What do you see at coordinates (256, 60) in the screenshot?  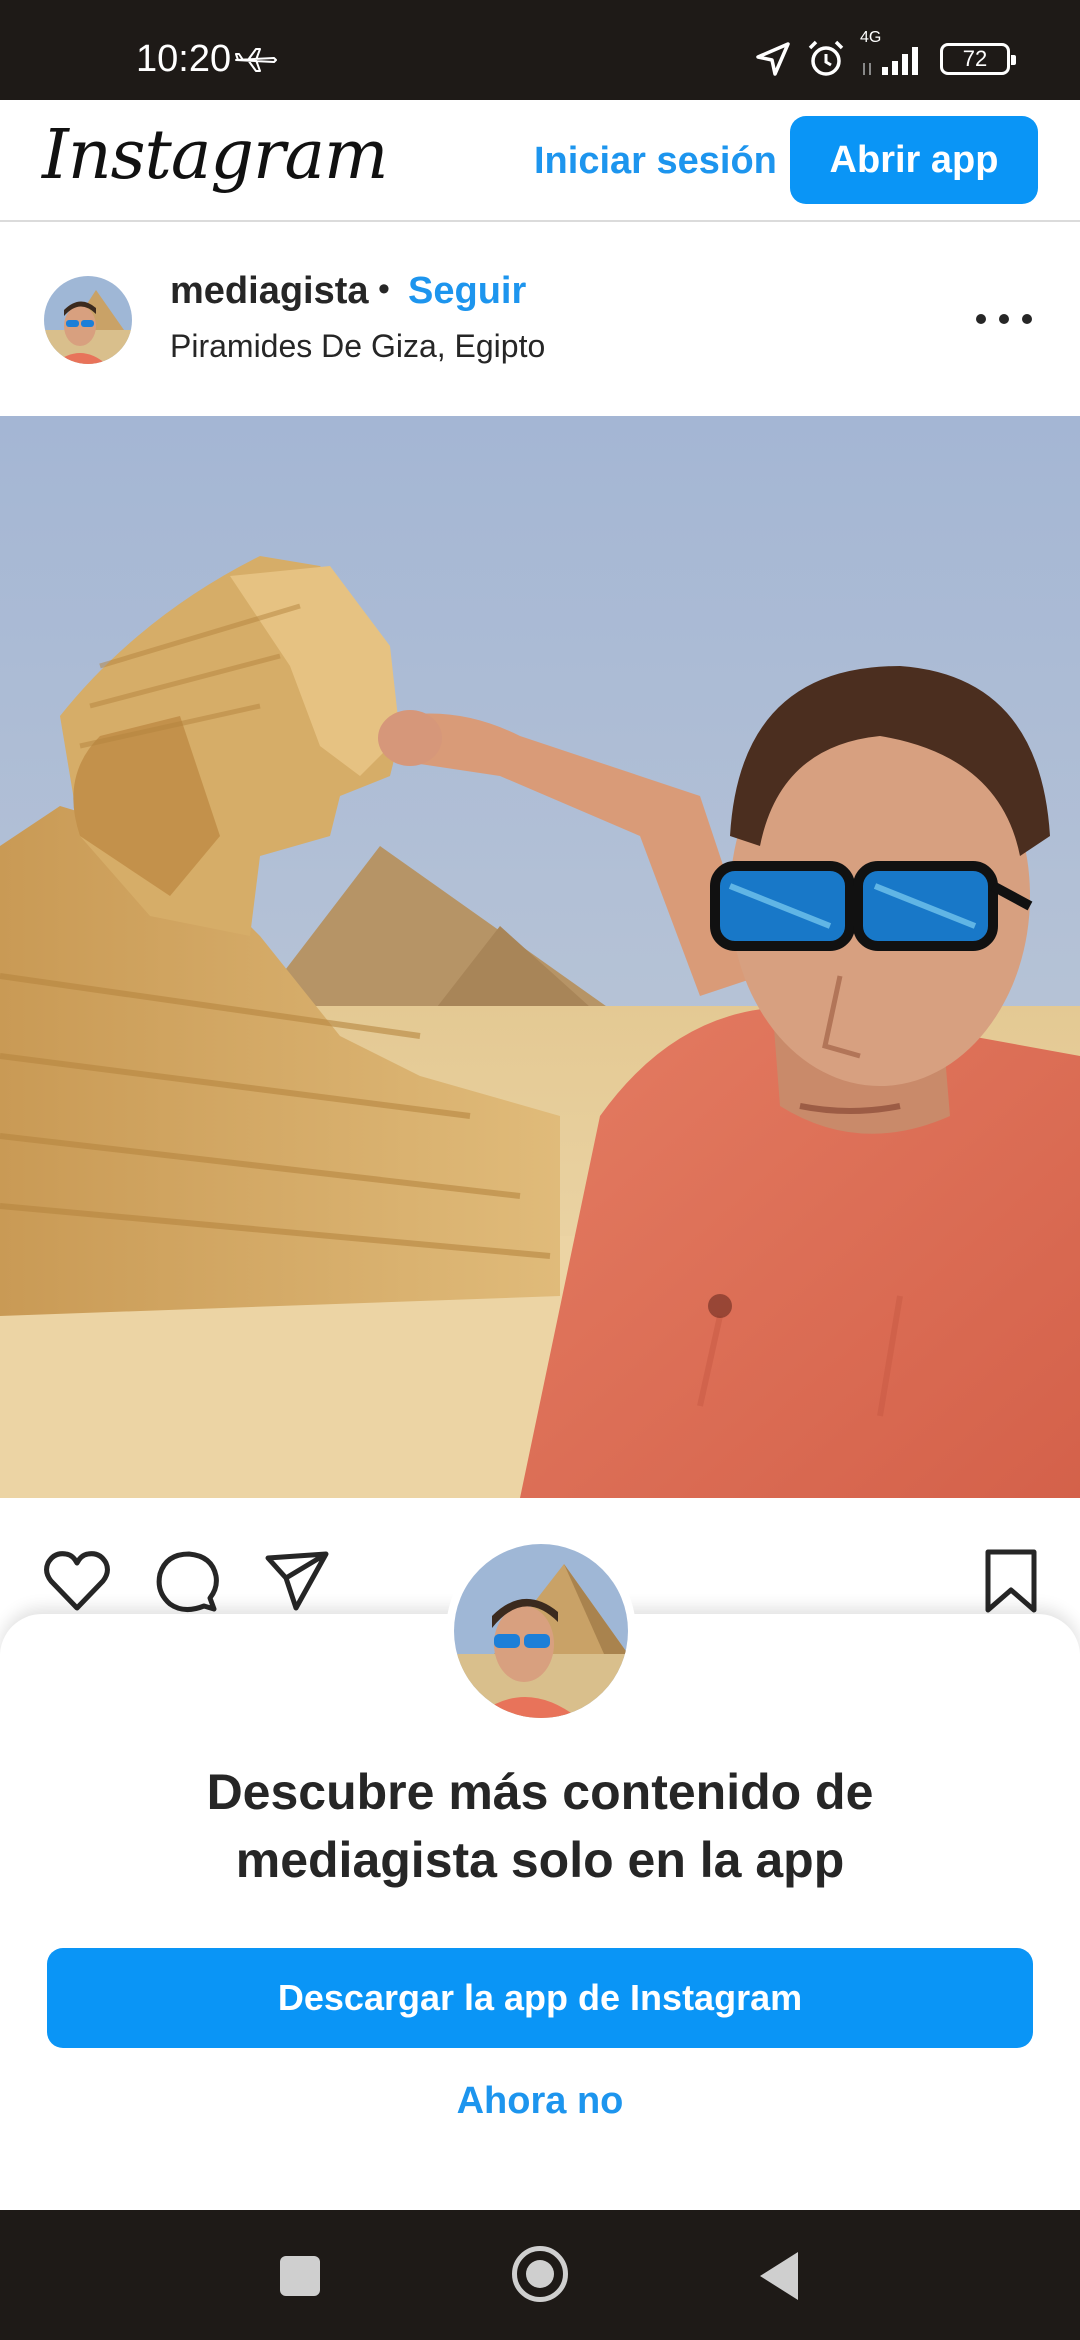 I see `airplane-icon` at bounding box center [256, 60].